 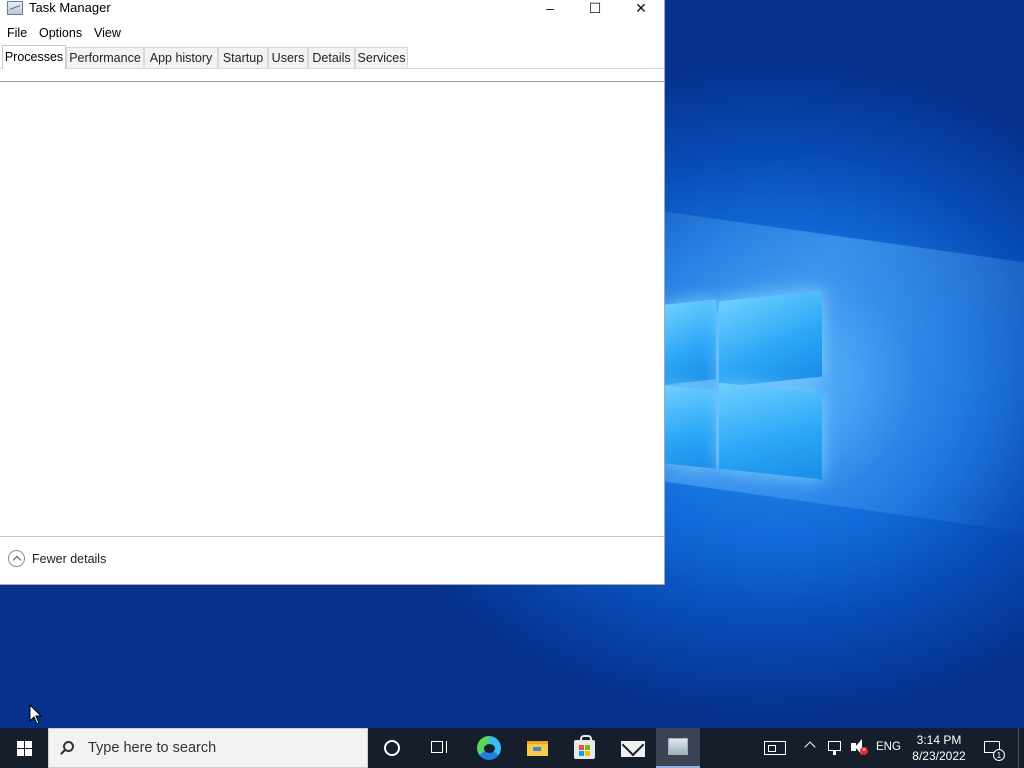 I want to click on minimize-button: –, so click(x=550, y=9).